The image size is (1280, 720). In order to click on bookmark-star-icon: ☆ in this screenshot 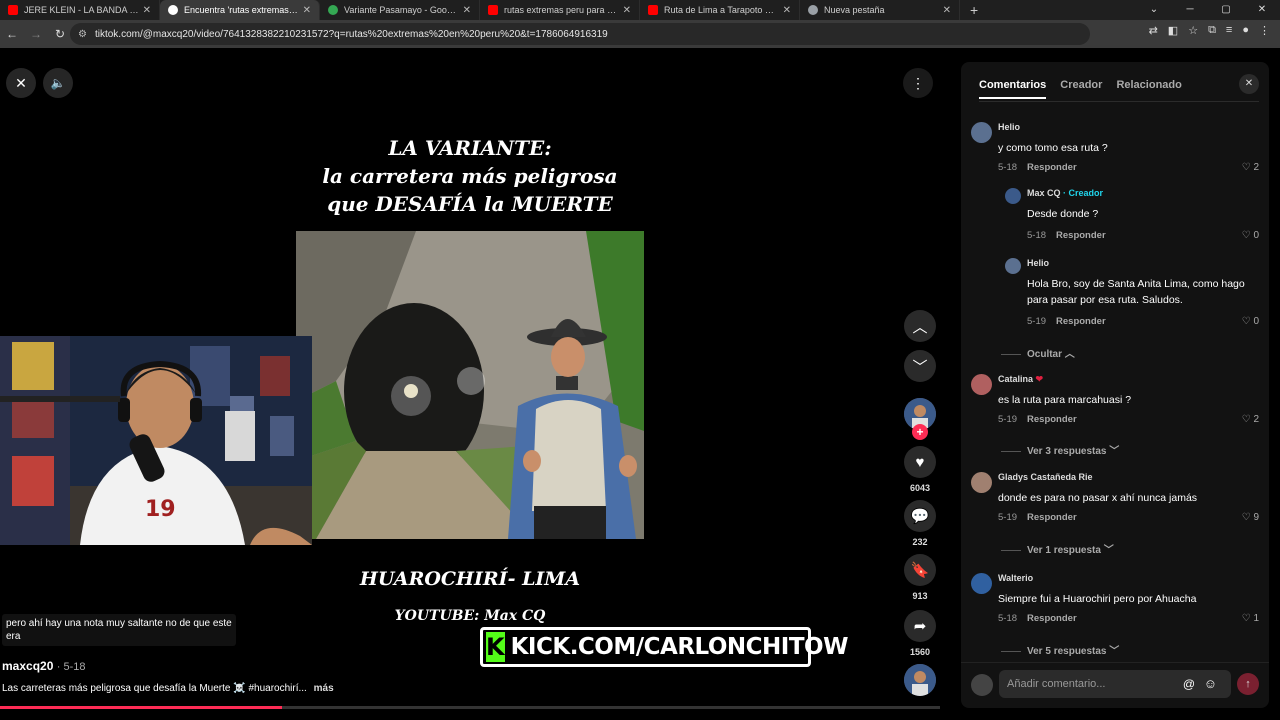, I will do `click(1193, 30)`.